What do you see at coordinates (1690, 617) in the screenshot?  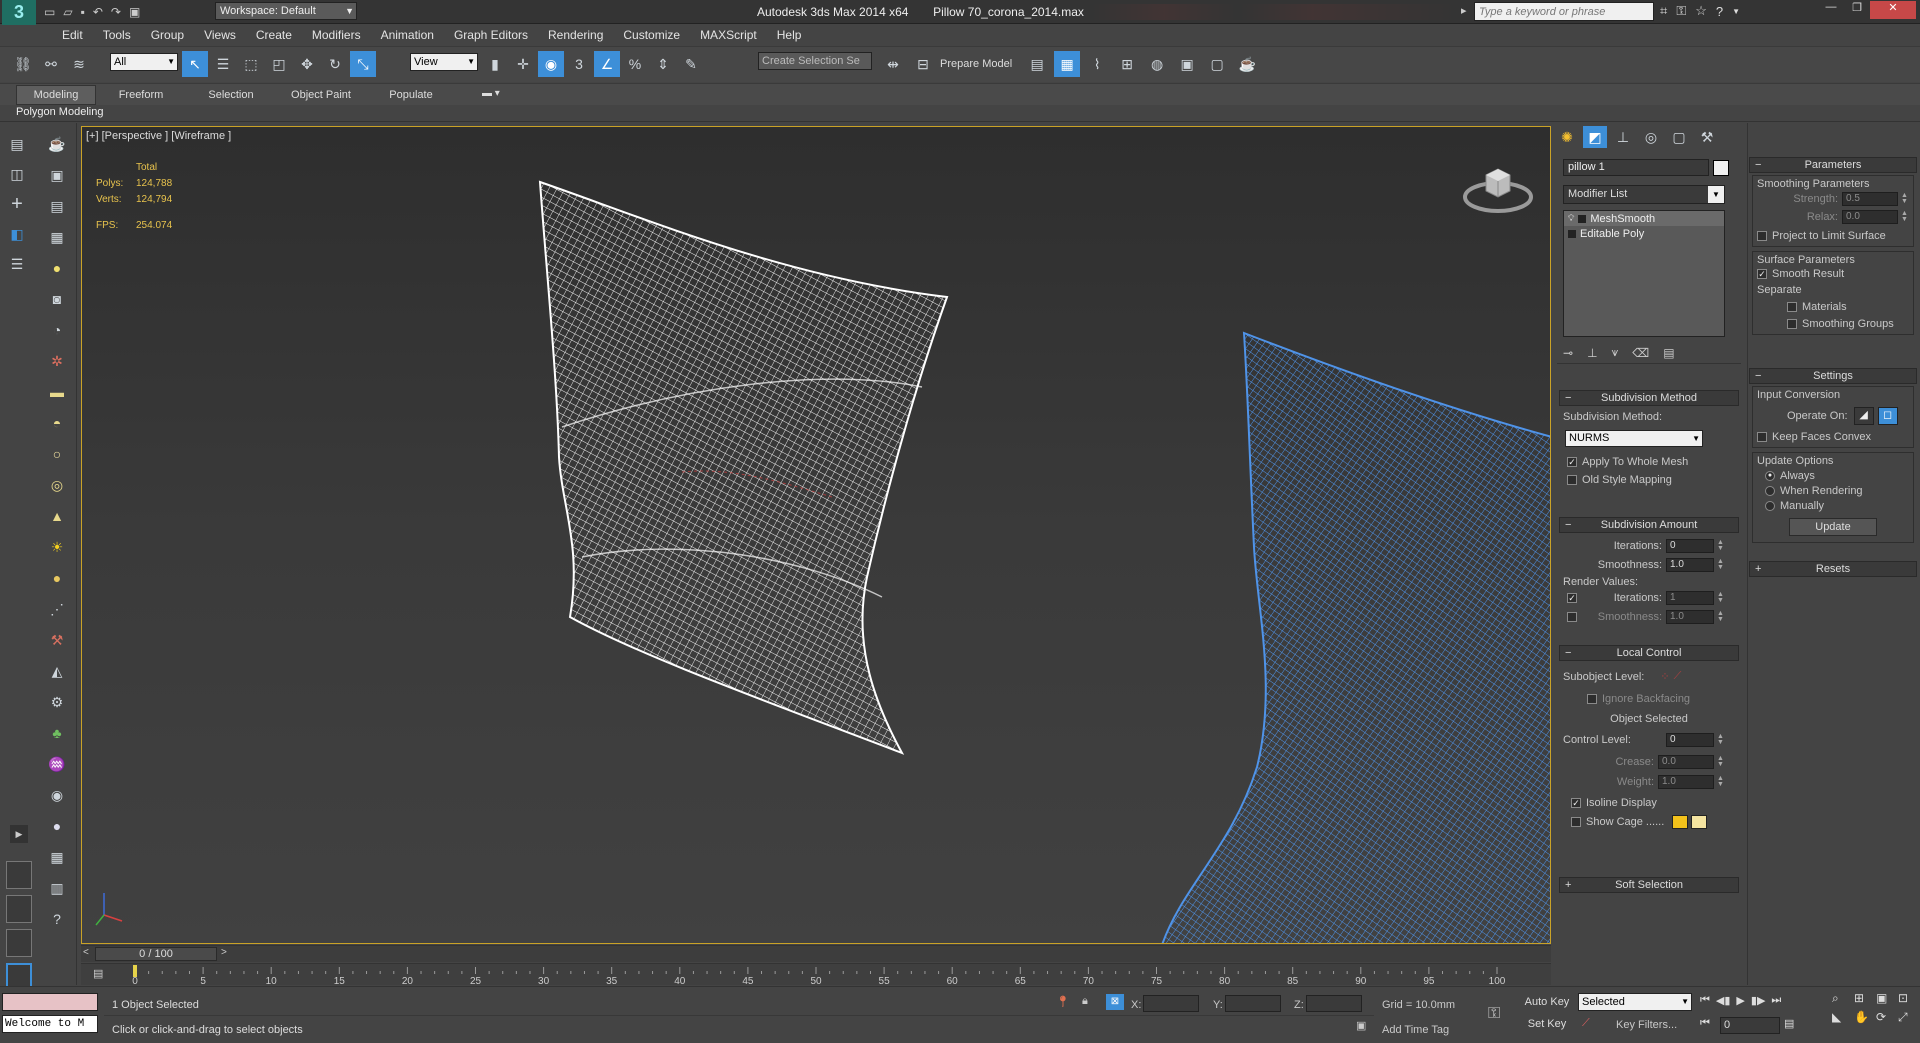 I see `render-smoothness-spinner: 1.0` at bounding box center [1690, 617].